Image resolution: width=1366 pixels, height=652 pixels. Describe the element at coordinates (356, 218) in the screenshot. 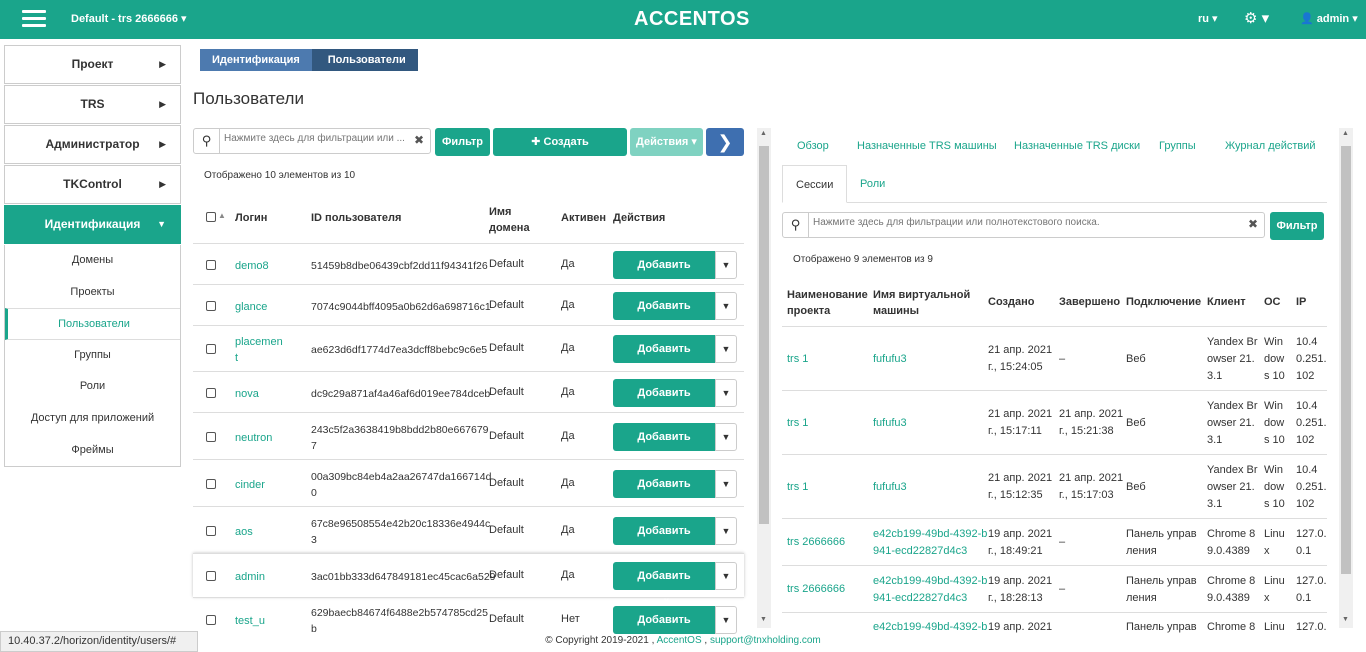

I see `col-user-id: ID пользователя` at that location.